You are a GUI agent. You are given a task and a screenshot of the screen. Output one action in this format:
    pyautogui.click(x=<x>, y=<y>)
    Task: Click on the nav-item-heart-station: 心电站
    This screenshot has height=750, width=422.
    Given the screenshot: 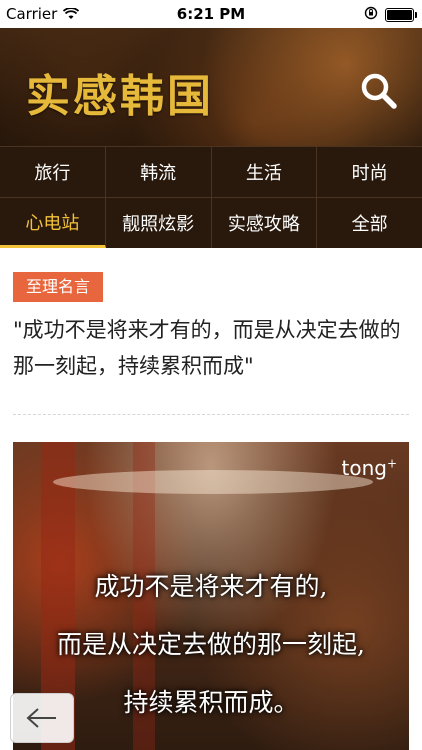 What is the action you would take?
    pyautogui.click(x=53, y=223)
    